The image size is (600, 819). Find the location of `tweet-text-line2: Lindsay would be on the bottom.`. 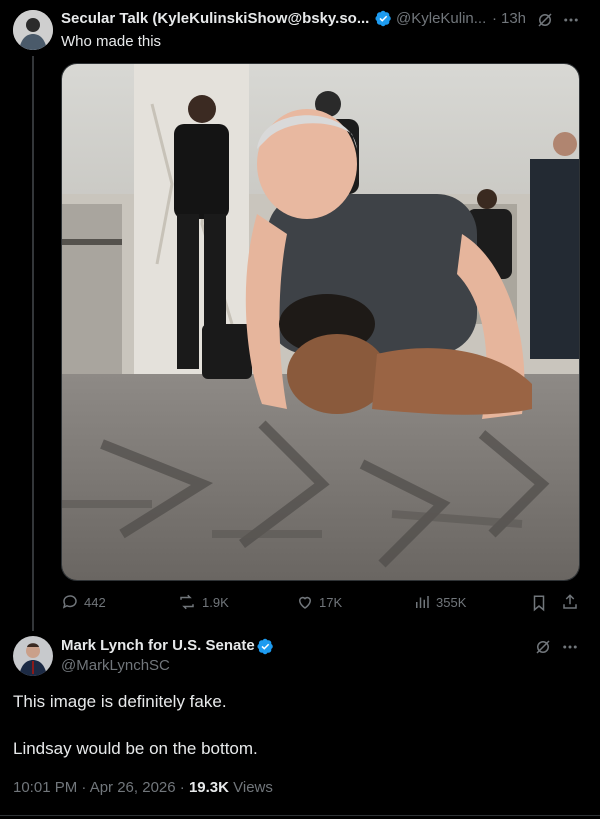

tweet-text-line2: Lindsay would be on the bottom. is located at coordinates (135, 748).